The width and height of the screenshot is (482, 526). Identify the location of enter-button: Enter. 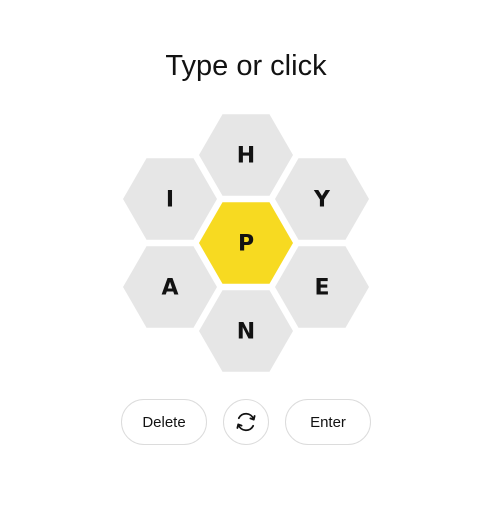
(328, 422).